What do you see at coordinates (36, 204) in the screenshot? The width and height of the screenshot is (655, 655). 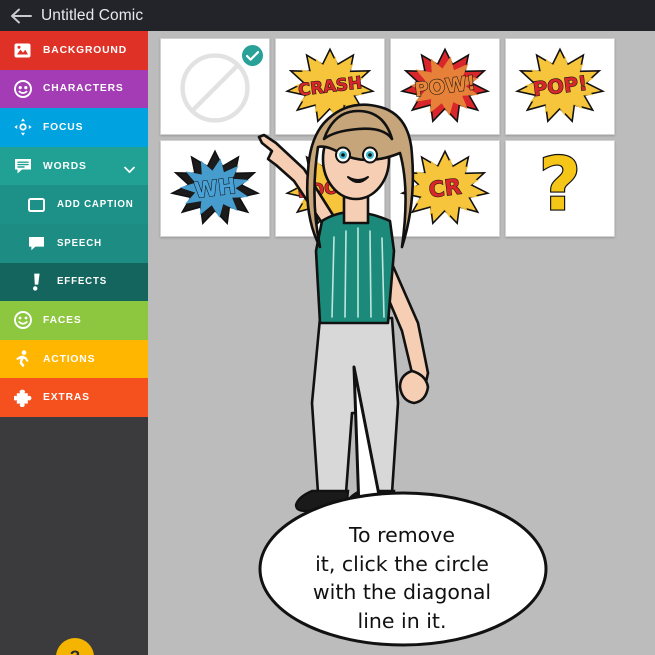 I see `caption-icon` at bounding box center [36, 204].